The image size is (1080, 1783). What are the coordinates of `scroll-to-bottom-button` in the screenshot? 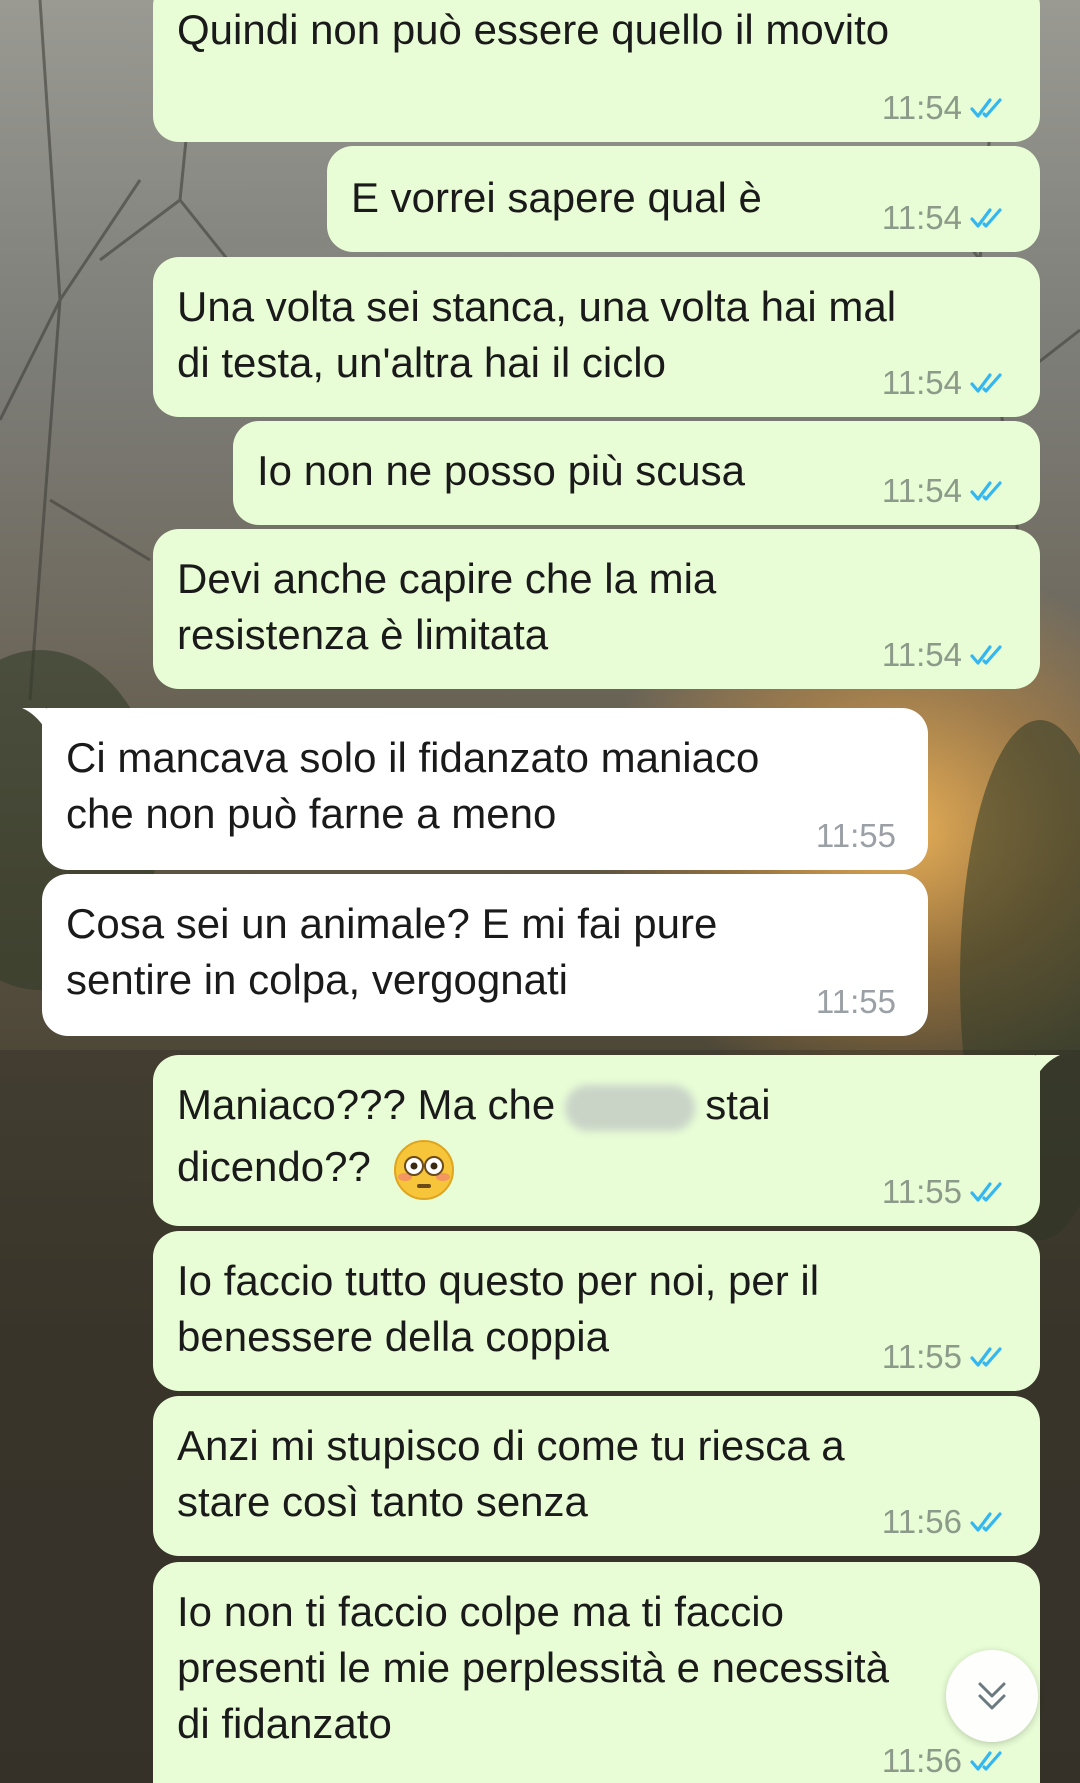 It's located at (992, 1696).